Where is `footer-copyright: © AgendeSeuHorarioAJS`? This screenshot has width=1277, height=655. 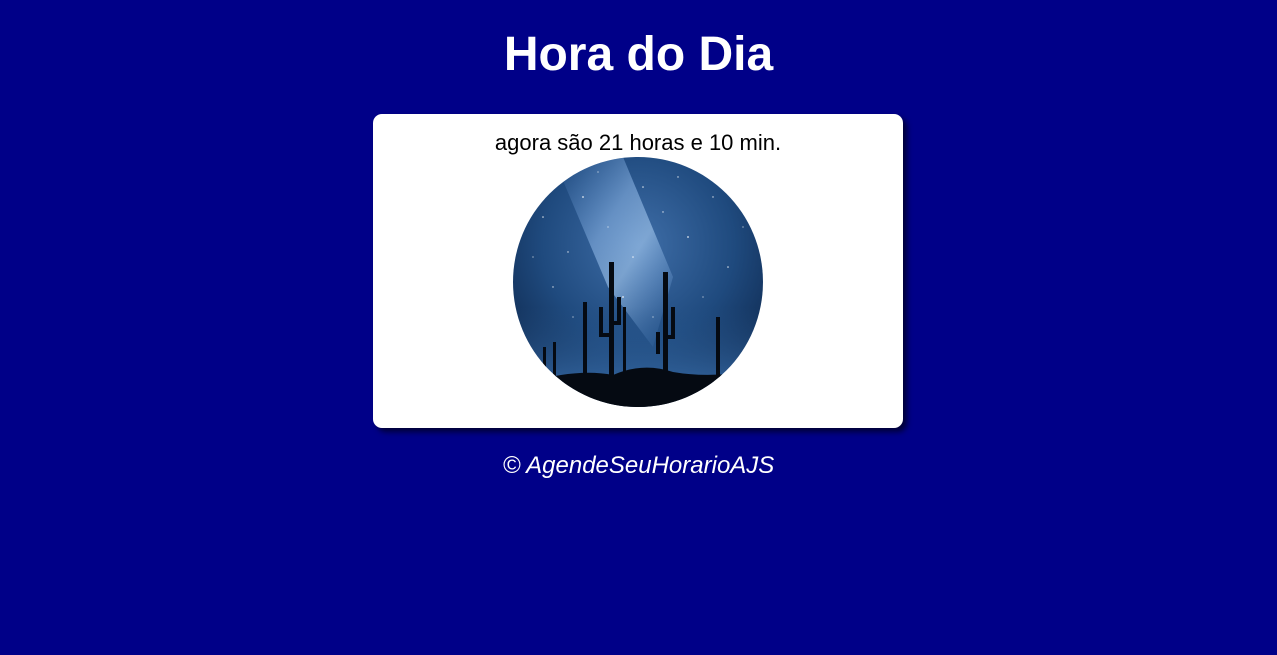 footer-copyright: © AgendeSeuHorarioAJS is located at coordinates (638, 465).